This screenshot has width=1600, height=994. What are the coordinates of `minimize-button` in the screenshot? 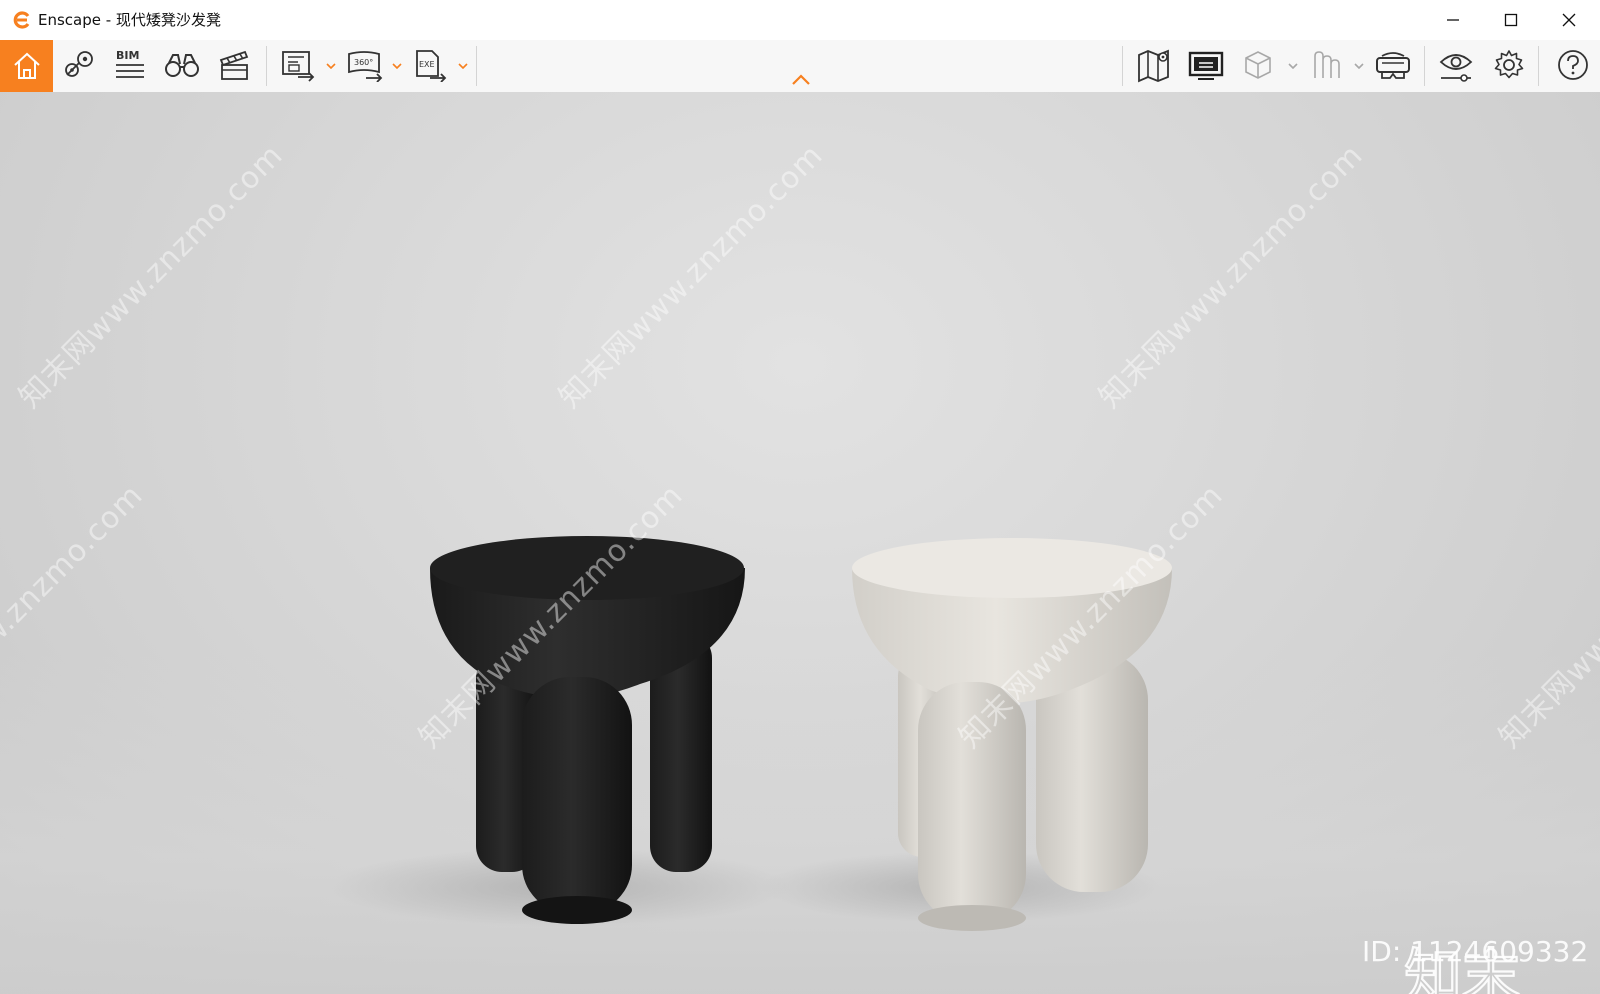 It's located at (1453, 20).